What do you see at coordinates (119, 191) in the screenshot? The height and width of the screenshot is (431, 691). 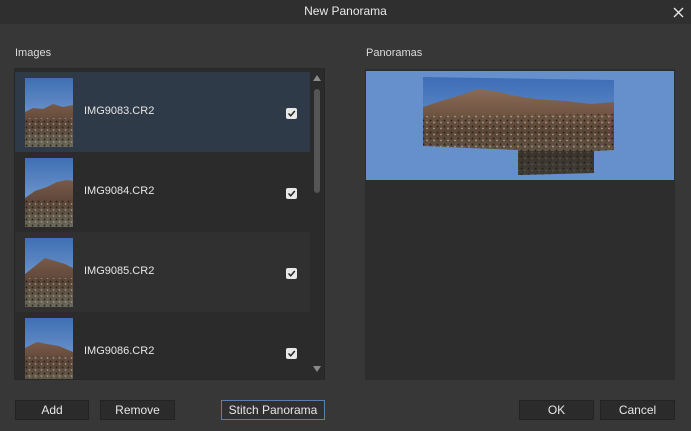 I see `image-name: IMG9084.CR2` at bounding box center [119, 191].